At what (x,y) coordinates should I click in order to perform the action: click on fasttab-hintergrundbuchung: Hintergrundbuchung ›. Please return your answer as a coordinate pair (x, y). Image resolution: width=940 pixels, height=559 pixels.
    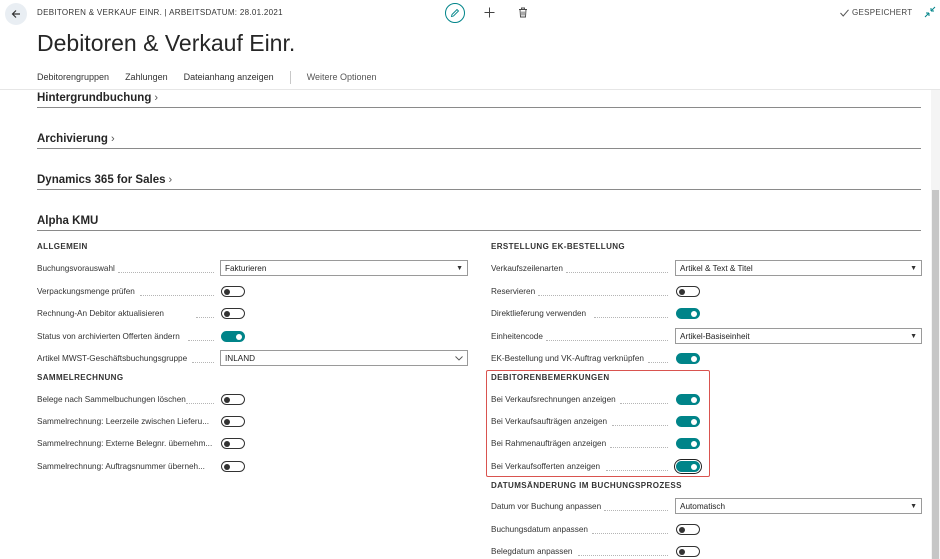
    Looking at the image, I should click on (479, 100).